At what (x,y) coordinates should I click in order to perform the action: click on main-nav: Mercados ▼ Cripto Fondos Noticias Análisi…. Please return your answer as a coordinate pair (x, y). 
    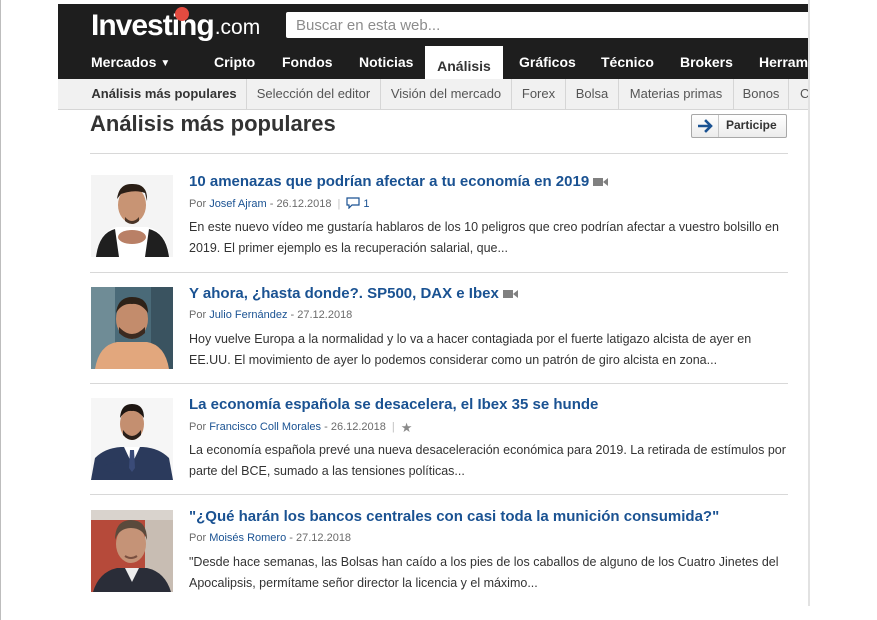
    Looking at the image, I should click on (433, 62).